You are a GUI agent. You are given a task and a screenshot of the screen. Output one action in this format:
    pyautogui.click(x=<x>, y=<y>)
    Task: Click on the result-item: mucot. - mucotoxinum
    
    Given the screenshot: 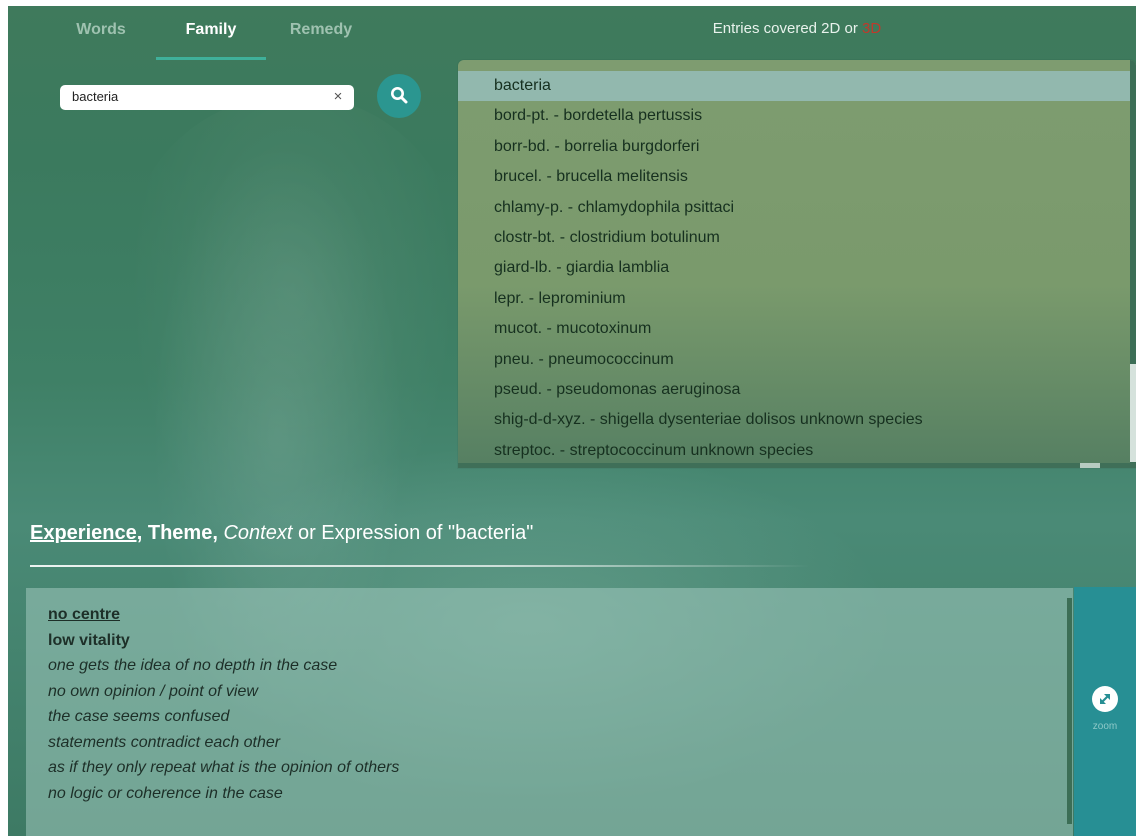 What is the action you would take?
    pyautogui.click(x=797, y=329)
    